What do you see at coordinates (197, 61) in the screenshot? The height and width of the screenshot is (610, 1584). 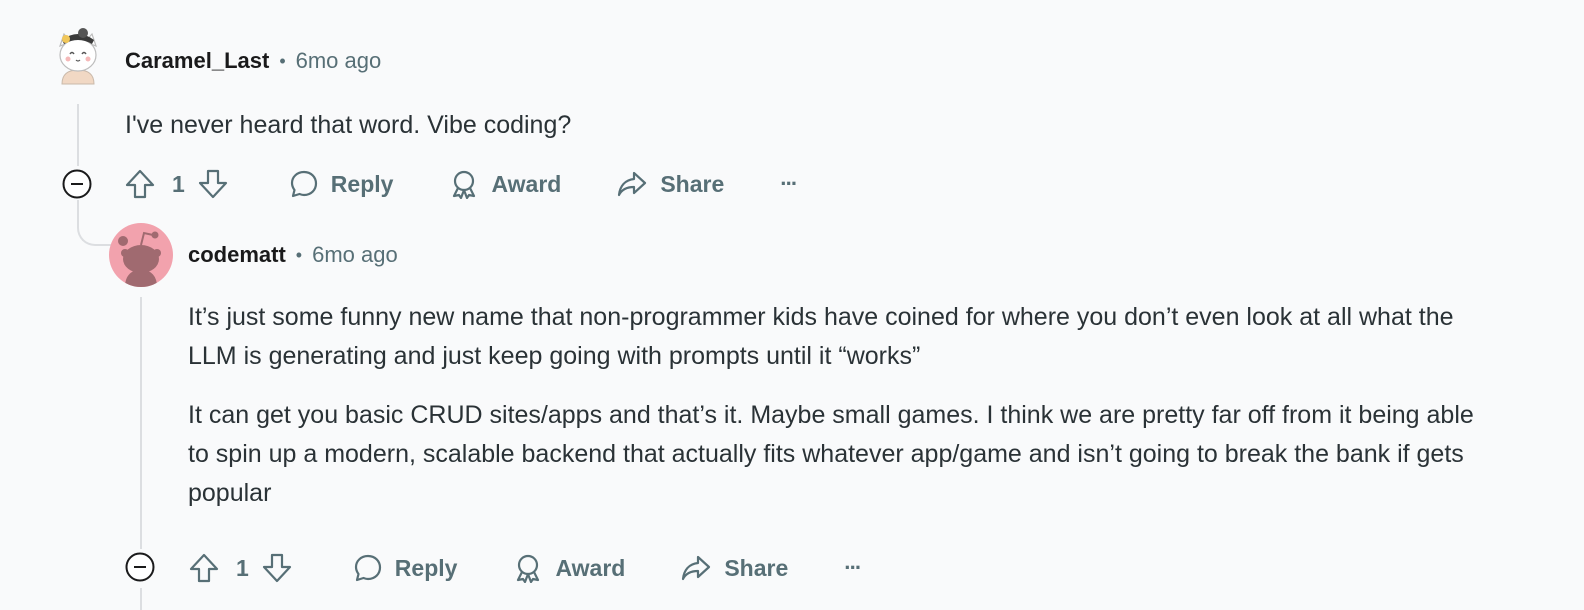 I see `author-name: Caramel_Last` at bounding box center [197, 61].